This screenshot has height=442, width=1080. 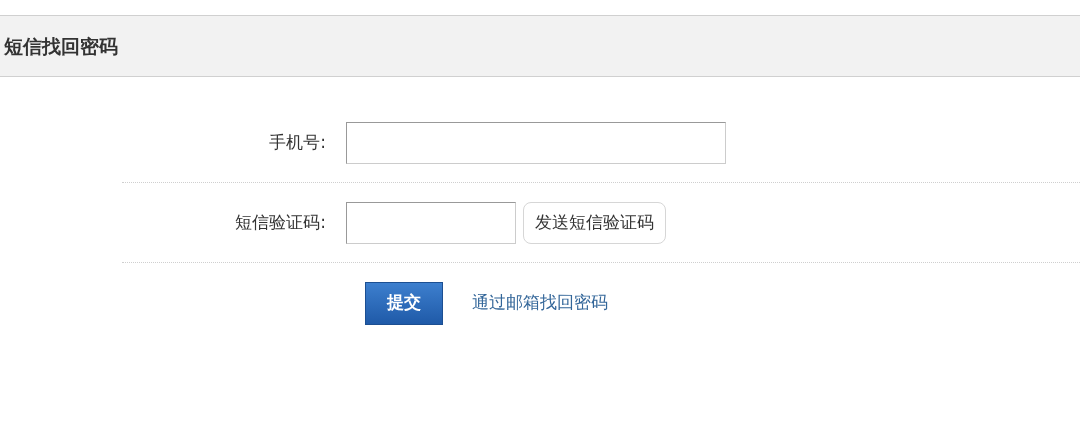 What do you see at coordinates (404, 303) in the screenshot?
I see `submit-button: 提交` at bounding box center [404, 303].